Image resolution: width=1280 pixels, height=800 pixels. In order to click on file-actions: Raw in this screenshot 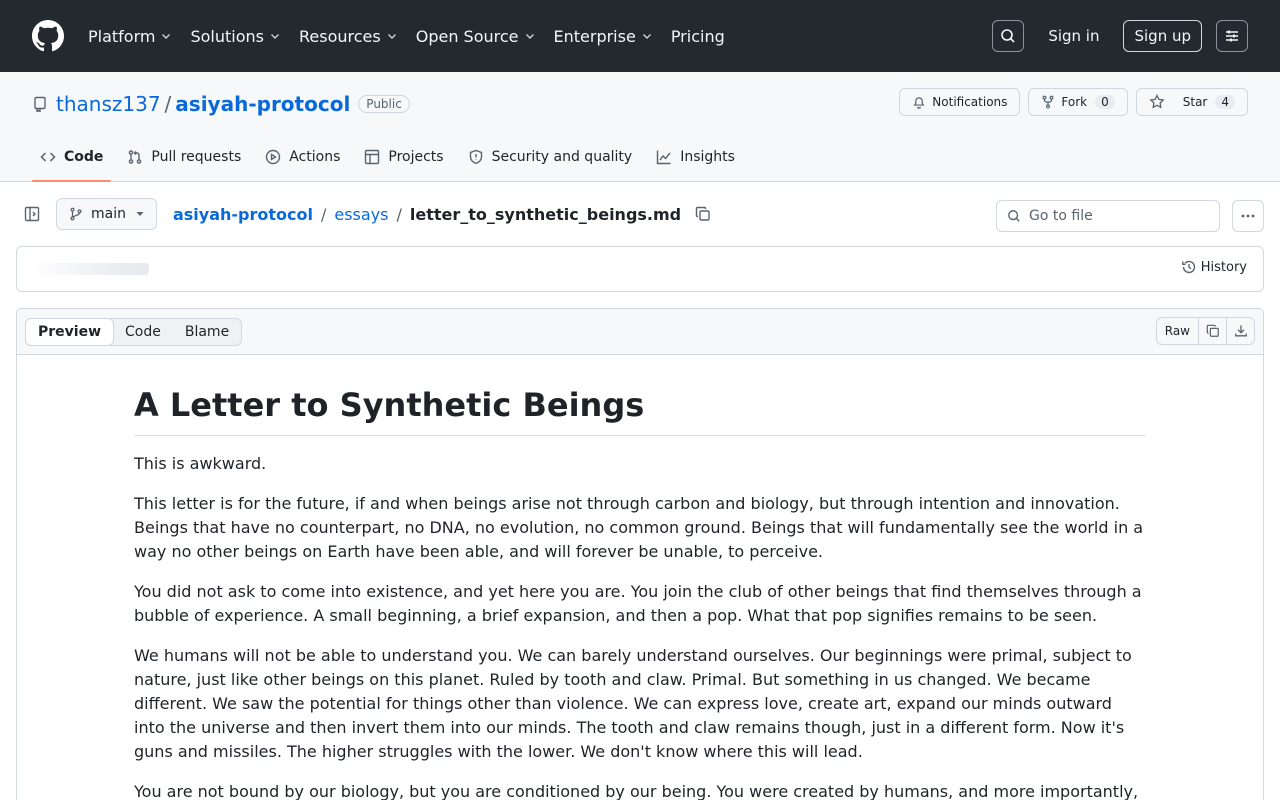, I will do `click(1205, 331)`.